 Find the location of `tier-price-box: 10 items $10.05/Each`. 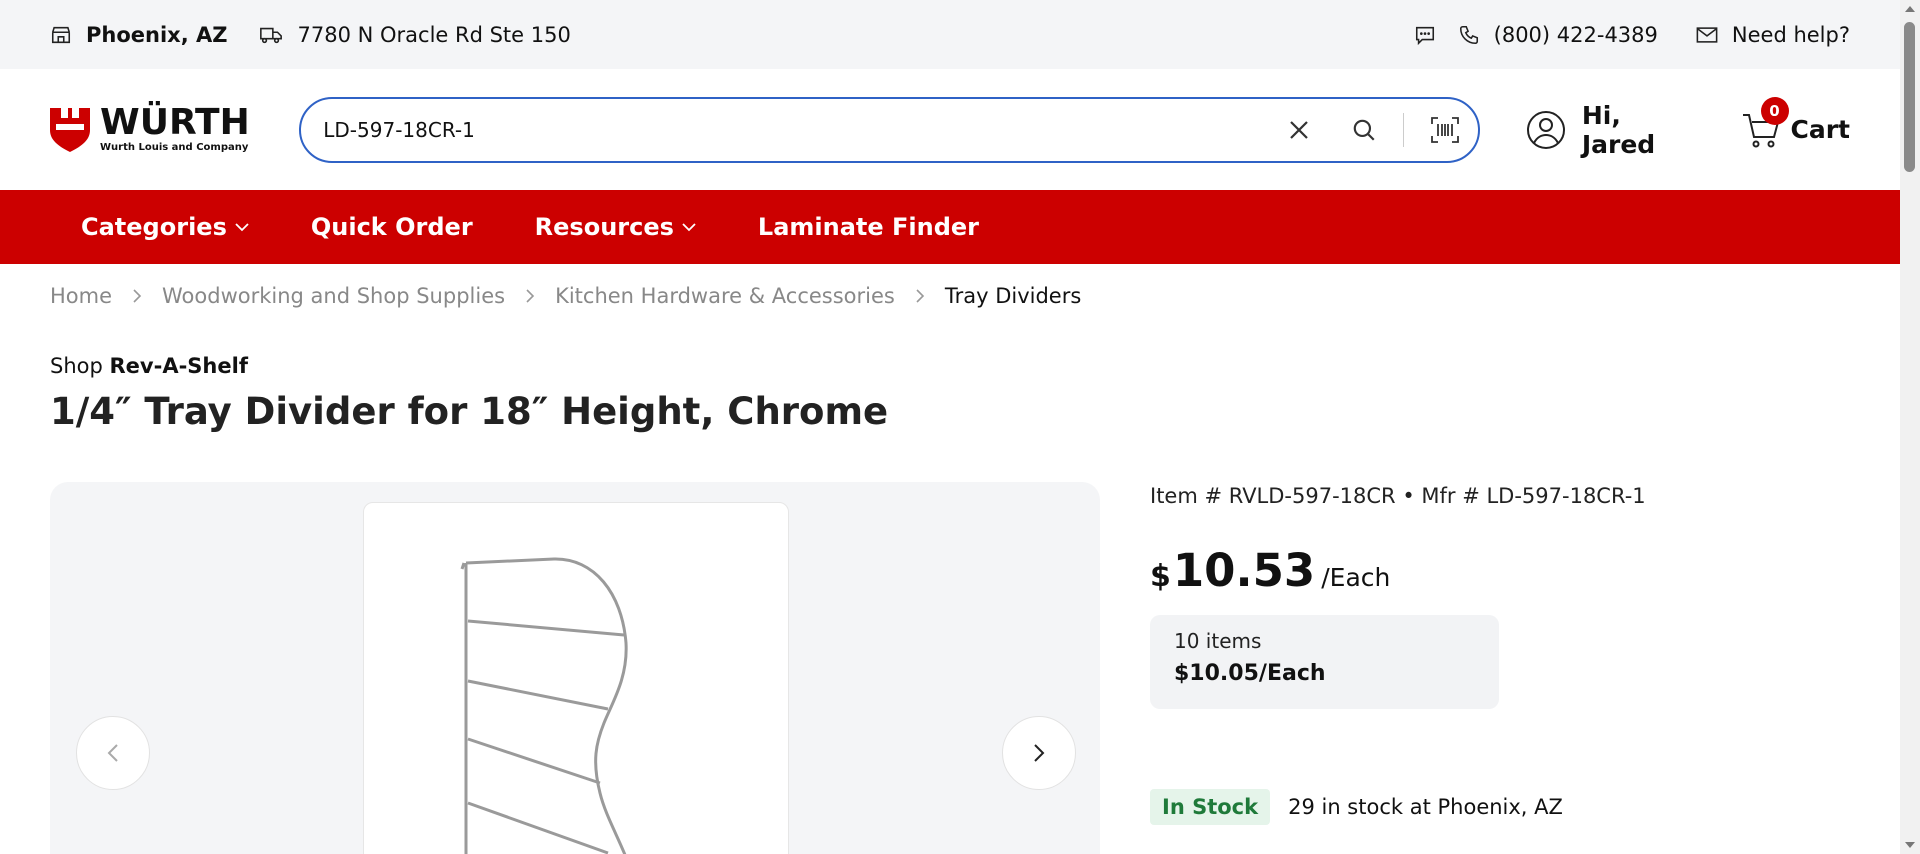

tier-price-box: 10 items $10.05/Each is located at coordinates (1324, 662).